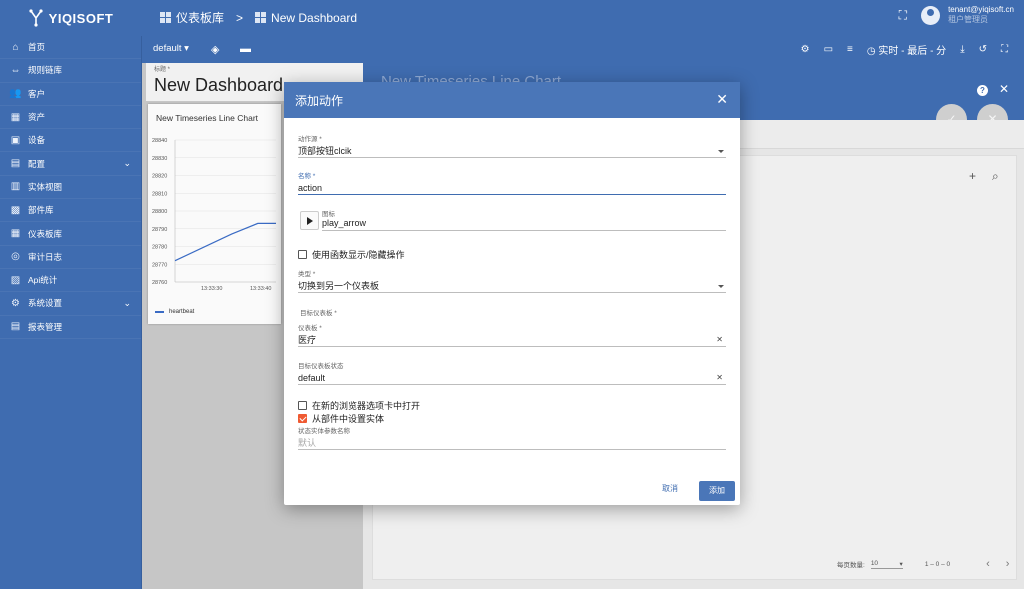  What do you see at coordinates (70, 304) in the screenshot?
I see `sidebar-item-system-settings: ⚙ 系统设置 ⌄` at bounding box center [70, 304].